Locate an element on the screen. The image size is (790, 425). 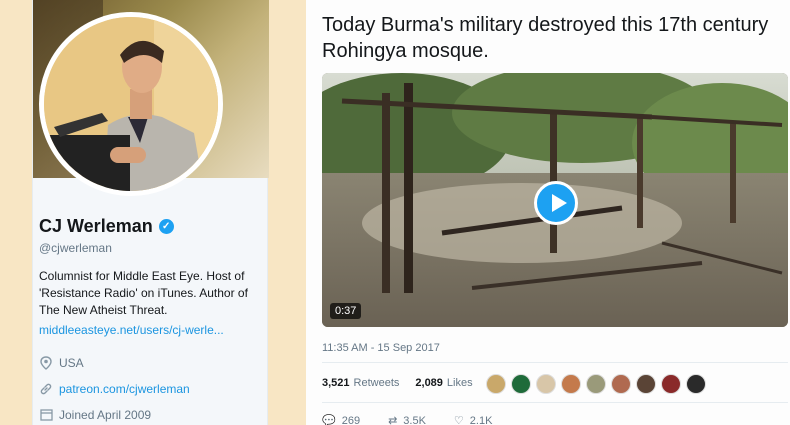
link-icon is located at coordinates (46, 389).